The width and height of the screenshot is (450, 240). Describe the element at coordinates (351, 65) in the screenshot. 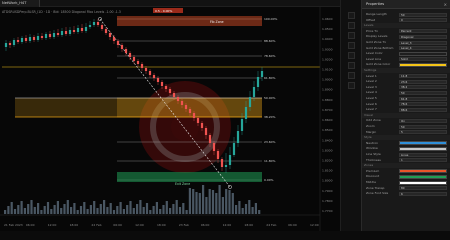

I see `measure-tool-icon` at that location.